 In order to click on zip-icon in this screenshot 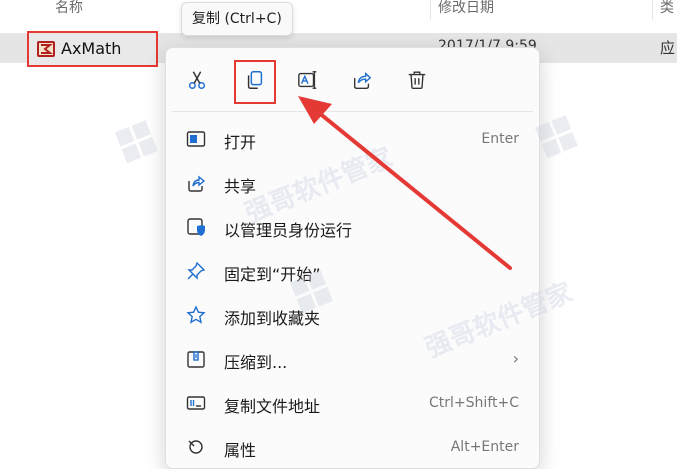, I will do `click(196, 359)`.